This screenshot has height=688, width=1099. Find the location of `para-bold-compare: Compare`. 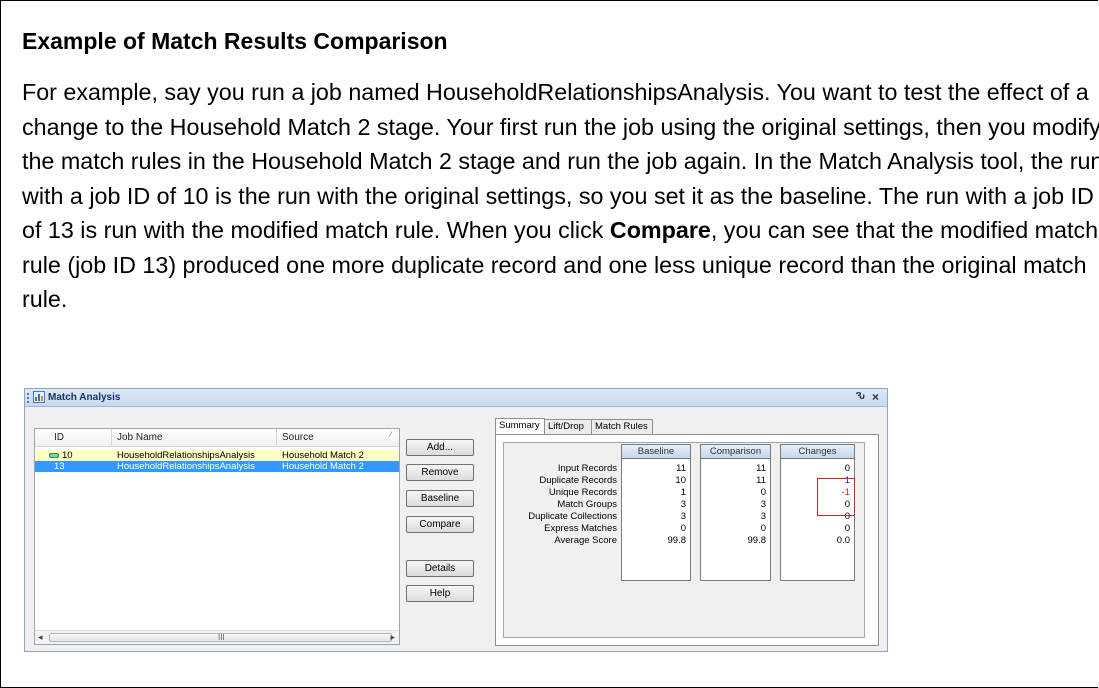

para-bold-compare: Compare is located at coordinates (660, 230).